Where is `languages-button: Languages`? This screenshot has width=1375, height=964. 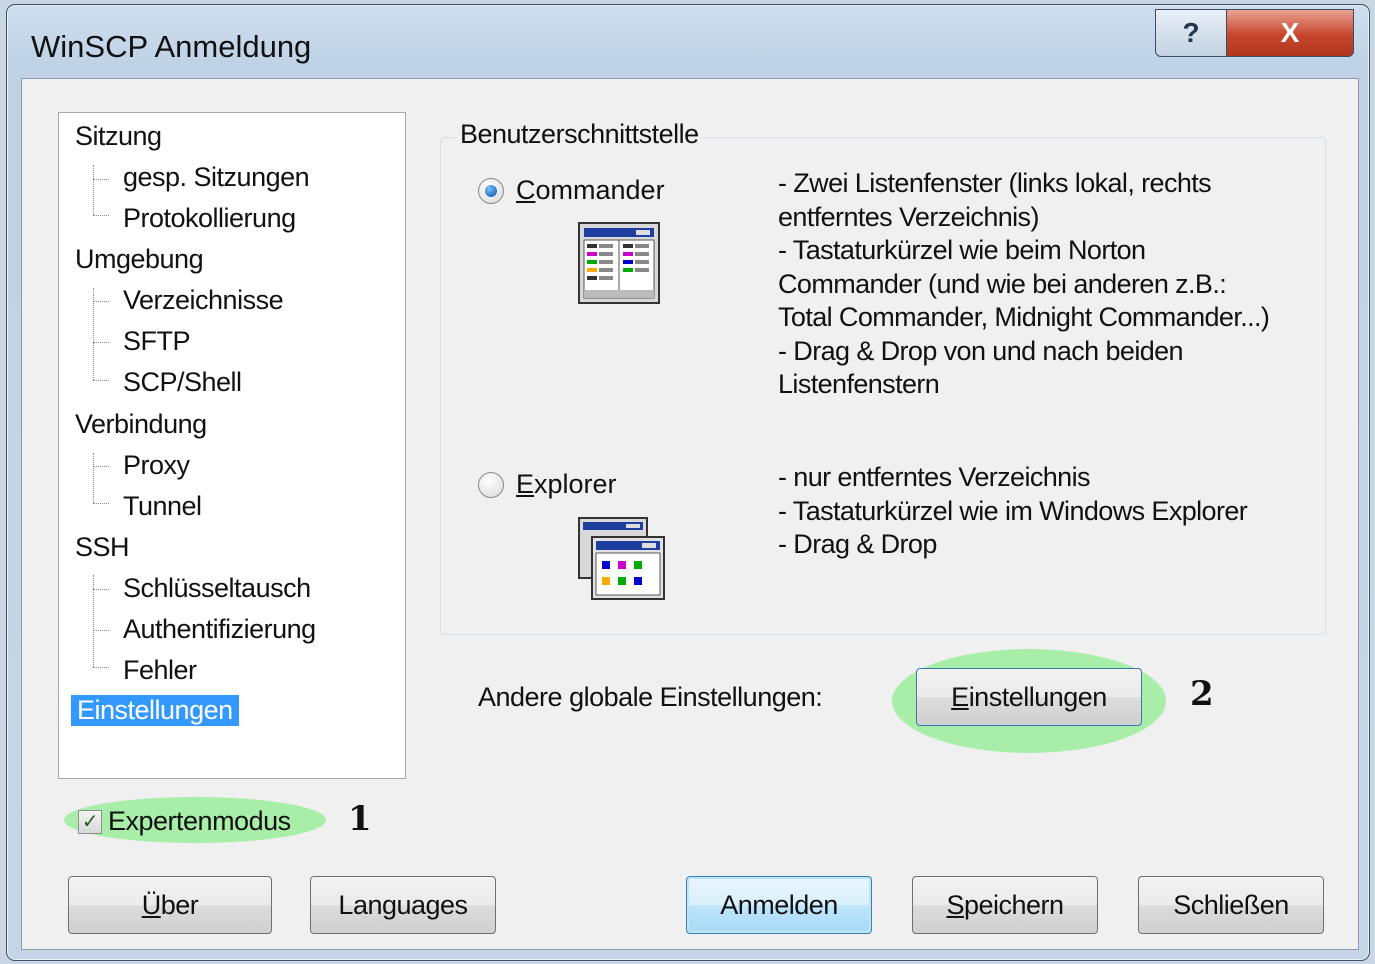 languages-button: Languages is located at coordinates (403, 905).